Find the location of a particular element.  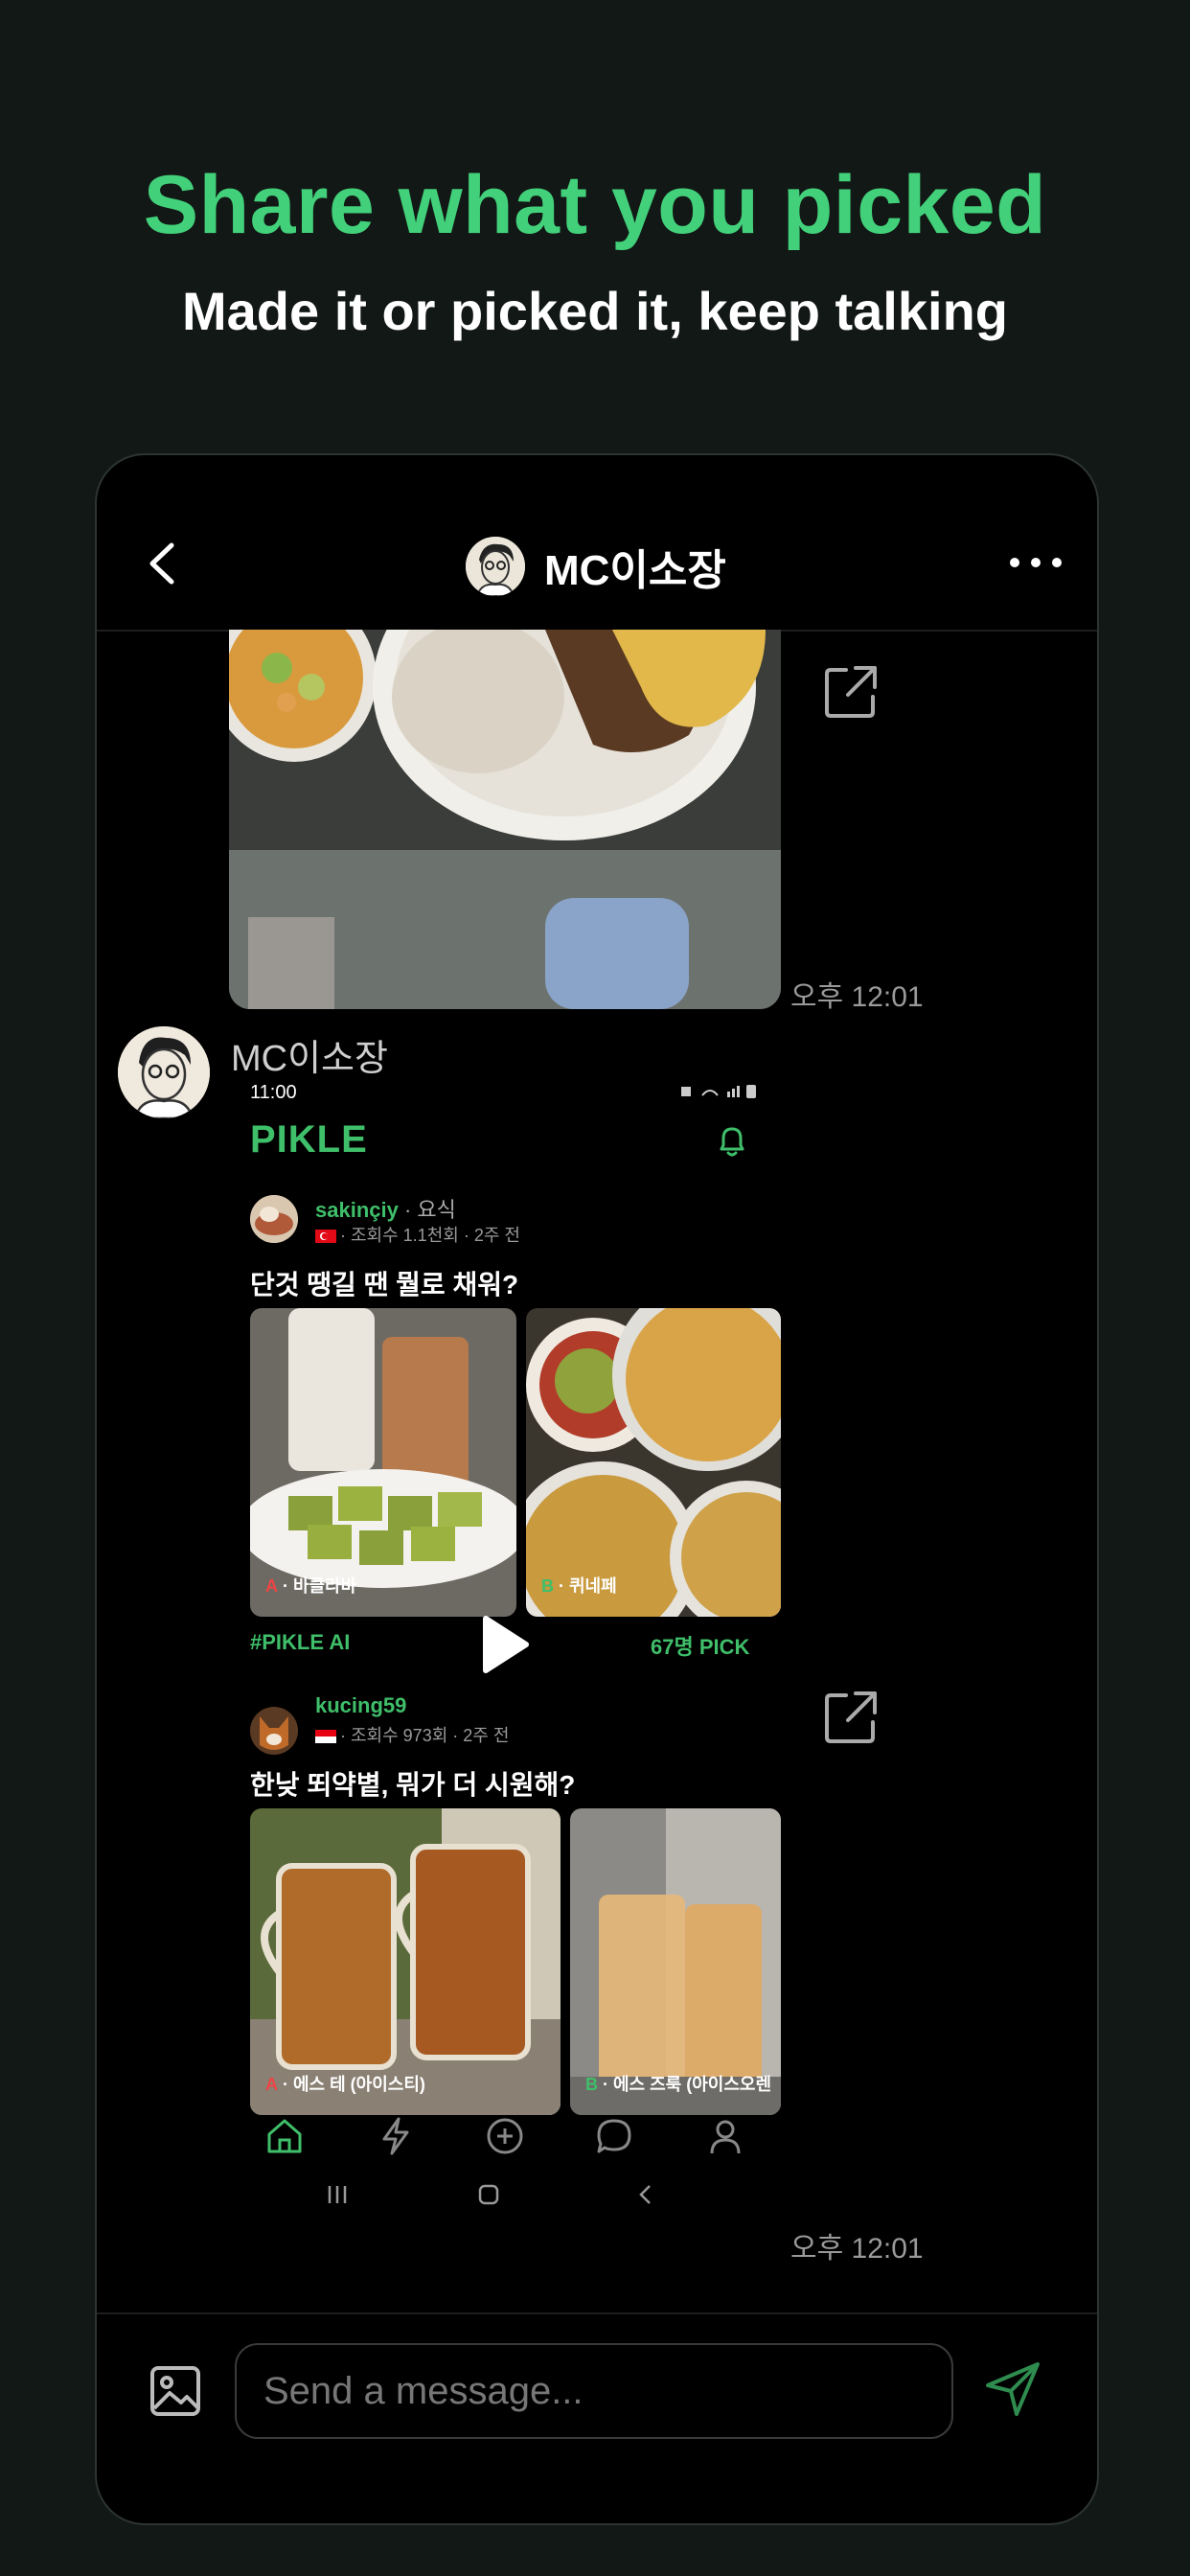

option-a-text: · 에스 테 (아이스티) is located at coordinates (351, 2084).